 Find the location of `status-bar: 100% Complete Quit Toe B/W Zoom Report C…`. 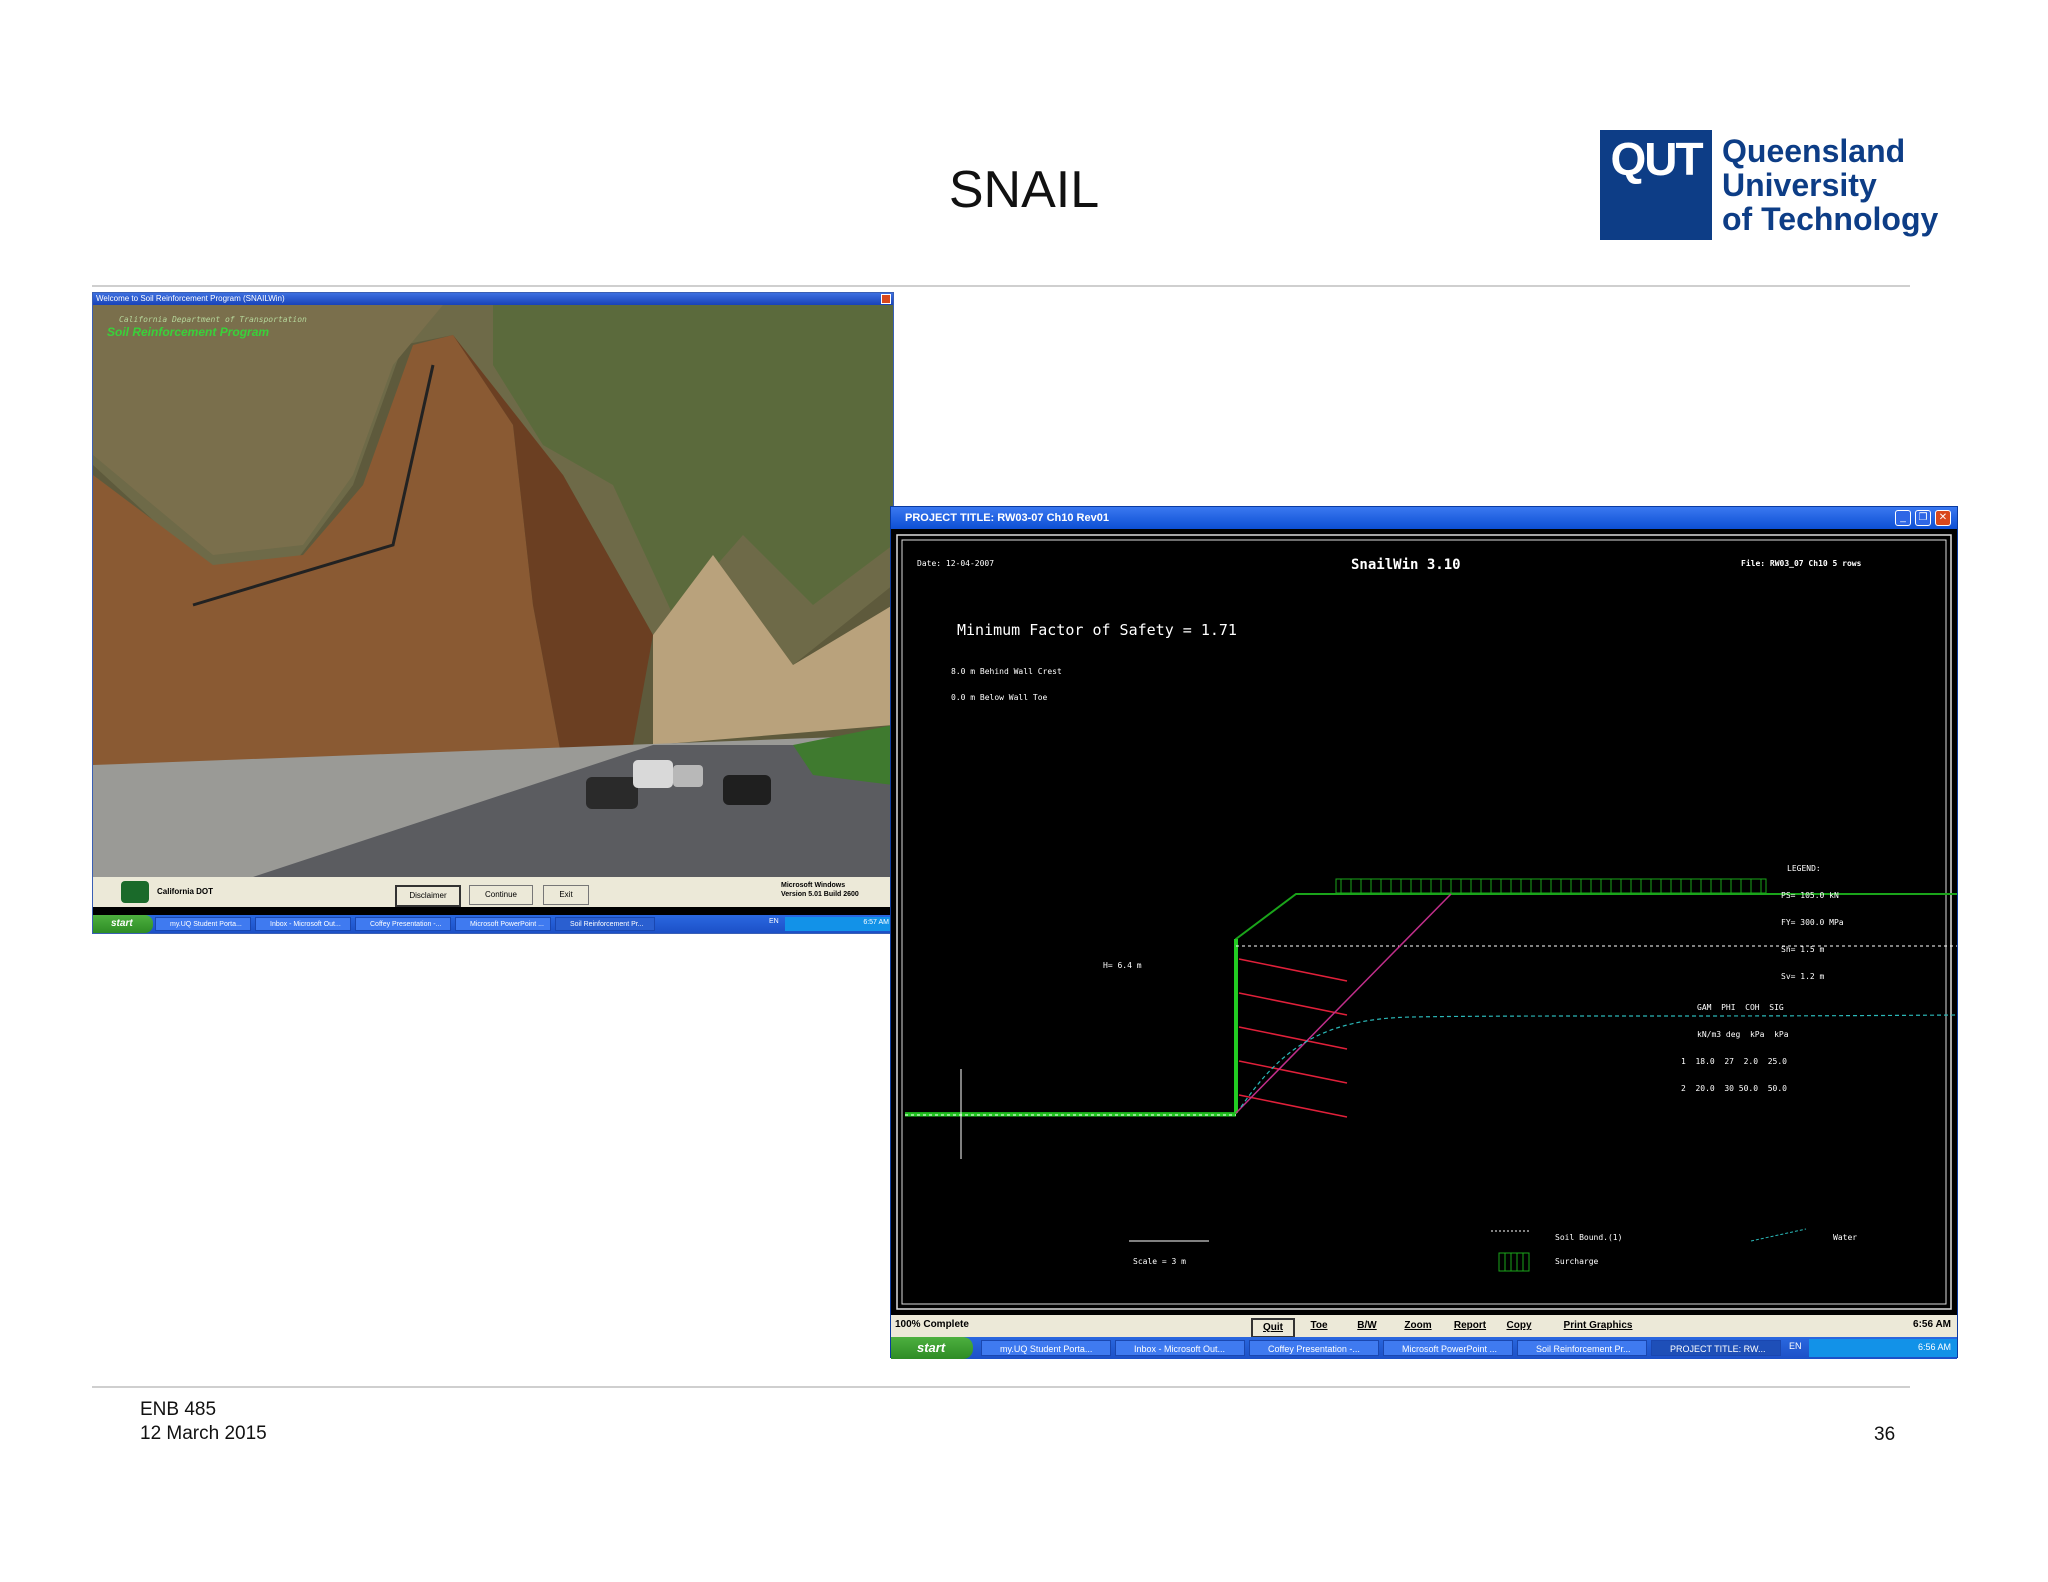

status-bar: 100% Complete Quit Toe B/W Zoom Report C… is located at coordinates (1424, 1326).